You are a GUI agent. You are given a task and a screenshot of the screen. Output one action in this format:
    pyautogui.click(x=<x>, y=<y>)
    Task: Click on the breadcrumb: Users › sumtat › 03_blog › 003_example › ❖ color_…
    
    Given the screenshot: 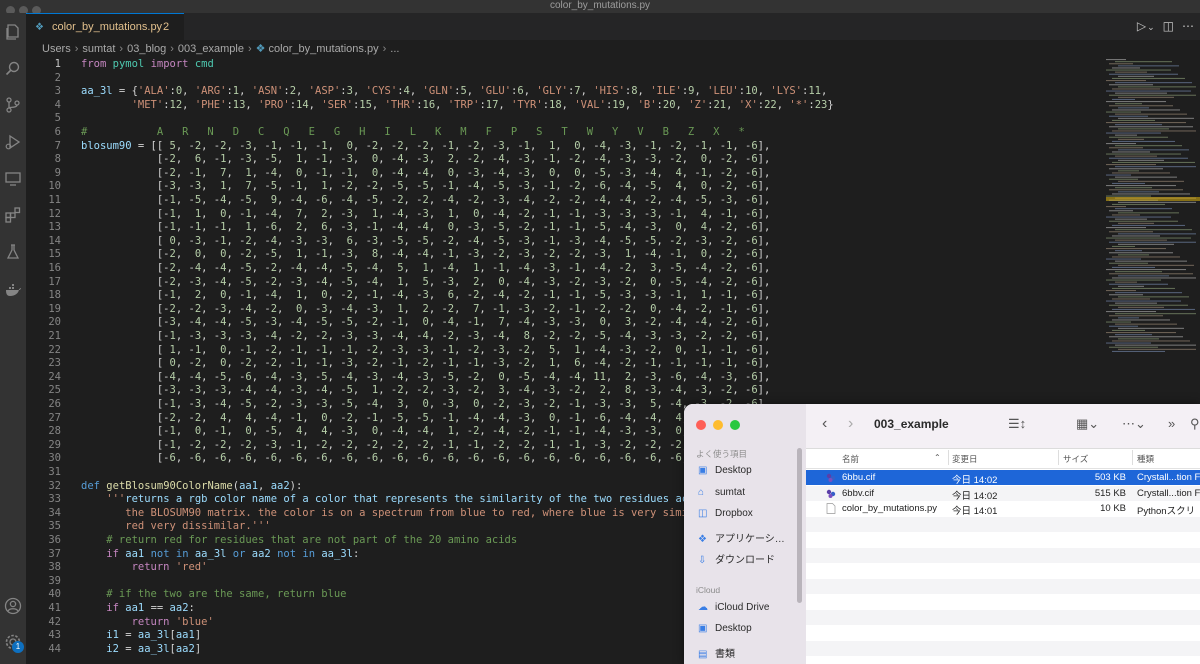 What is the action you would take?
    pyautogui.click(x=221, y=49)
    